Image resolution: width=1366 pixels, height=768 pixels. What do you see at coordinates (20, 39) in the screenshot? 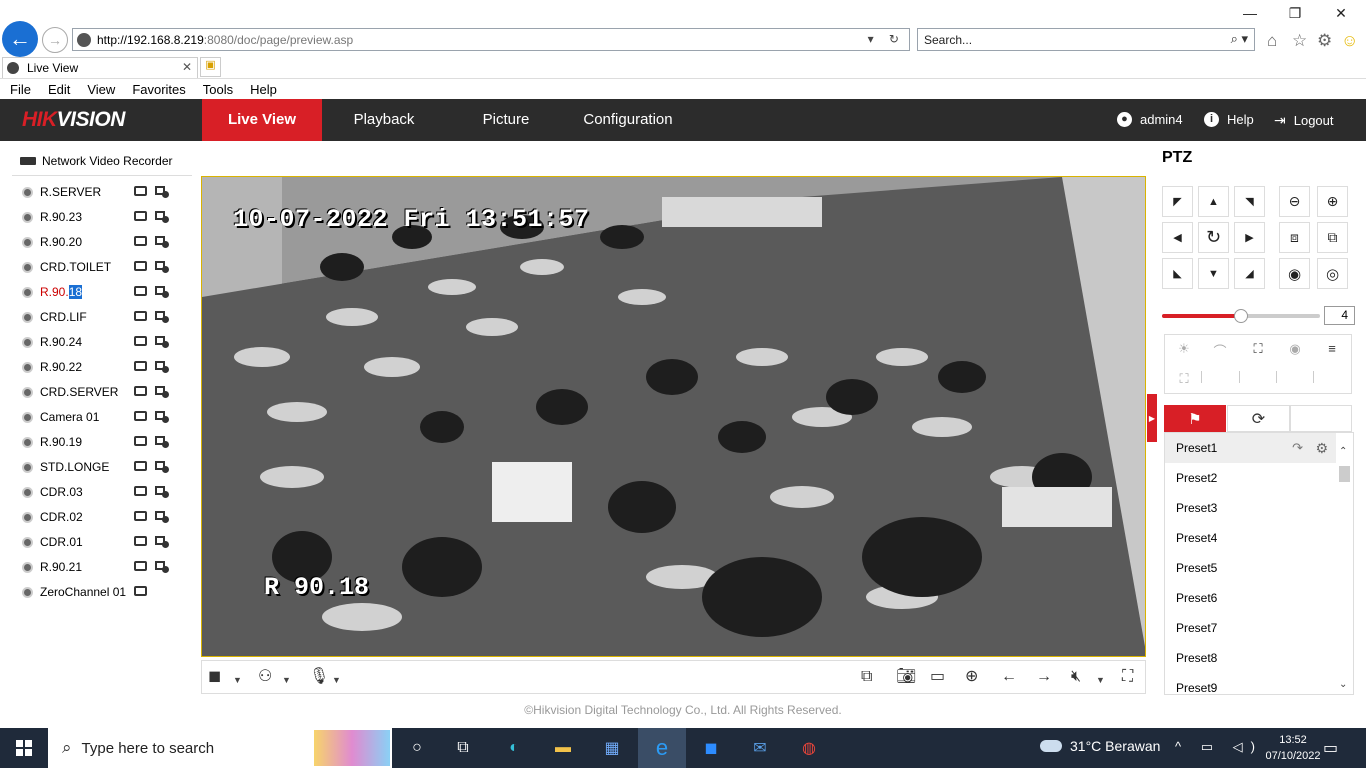
I see `back-button: ←` at bounding box center [20, 39].